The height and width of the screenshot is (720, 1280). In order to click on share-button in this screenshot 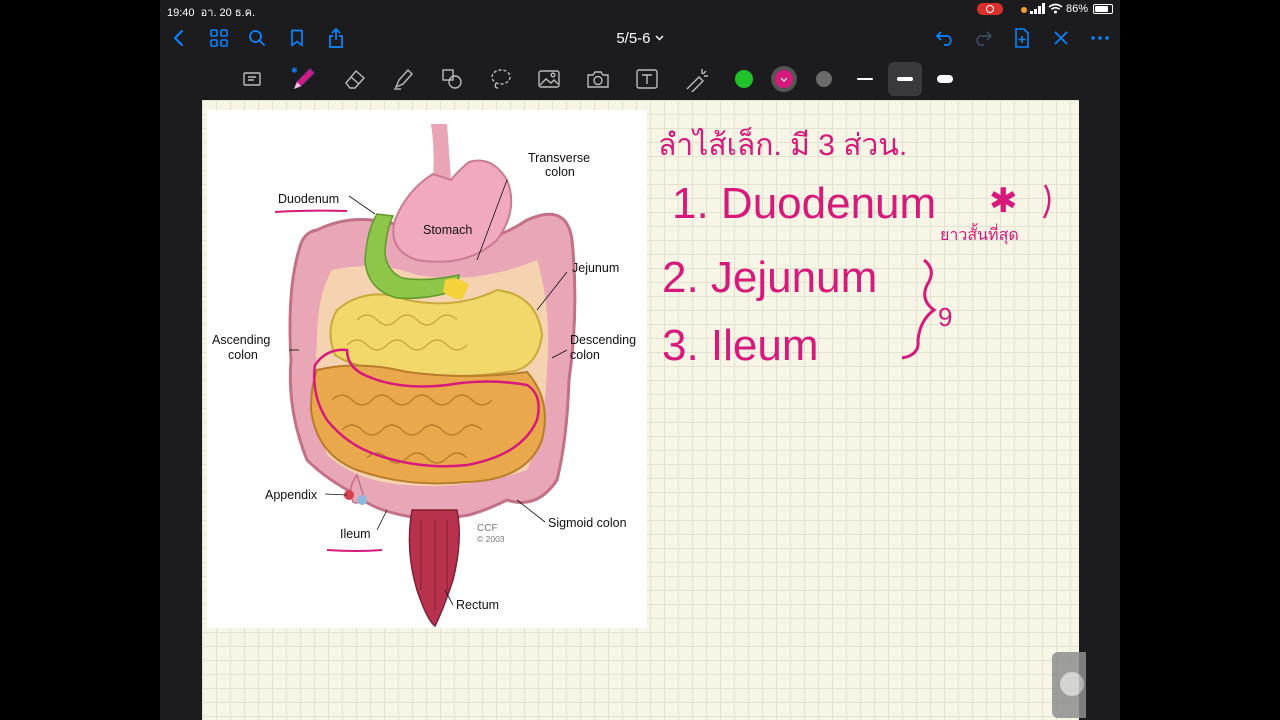, I will do `click(336, 38)`.